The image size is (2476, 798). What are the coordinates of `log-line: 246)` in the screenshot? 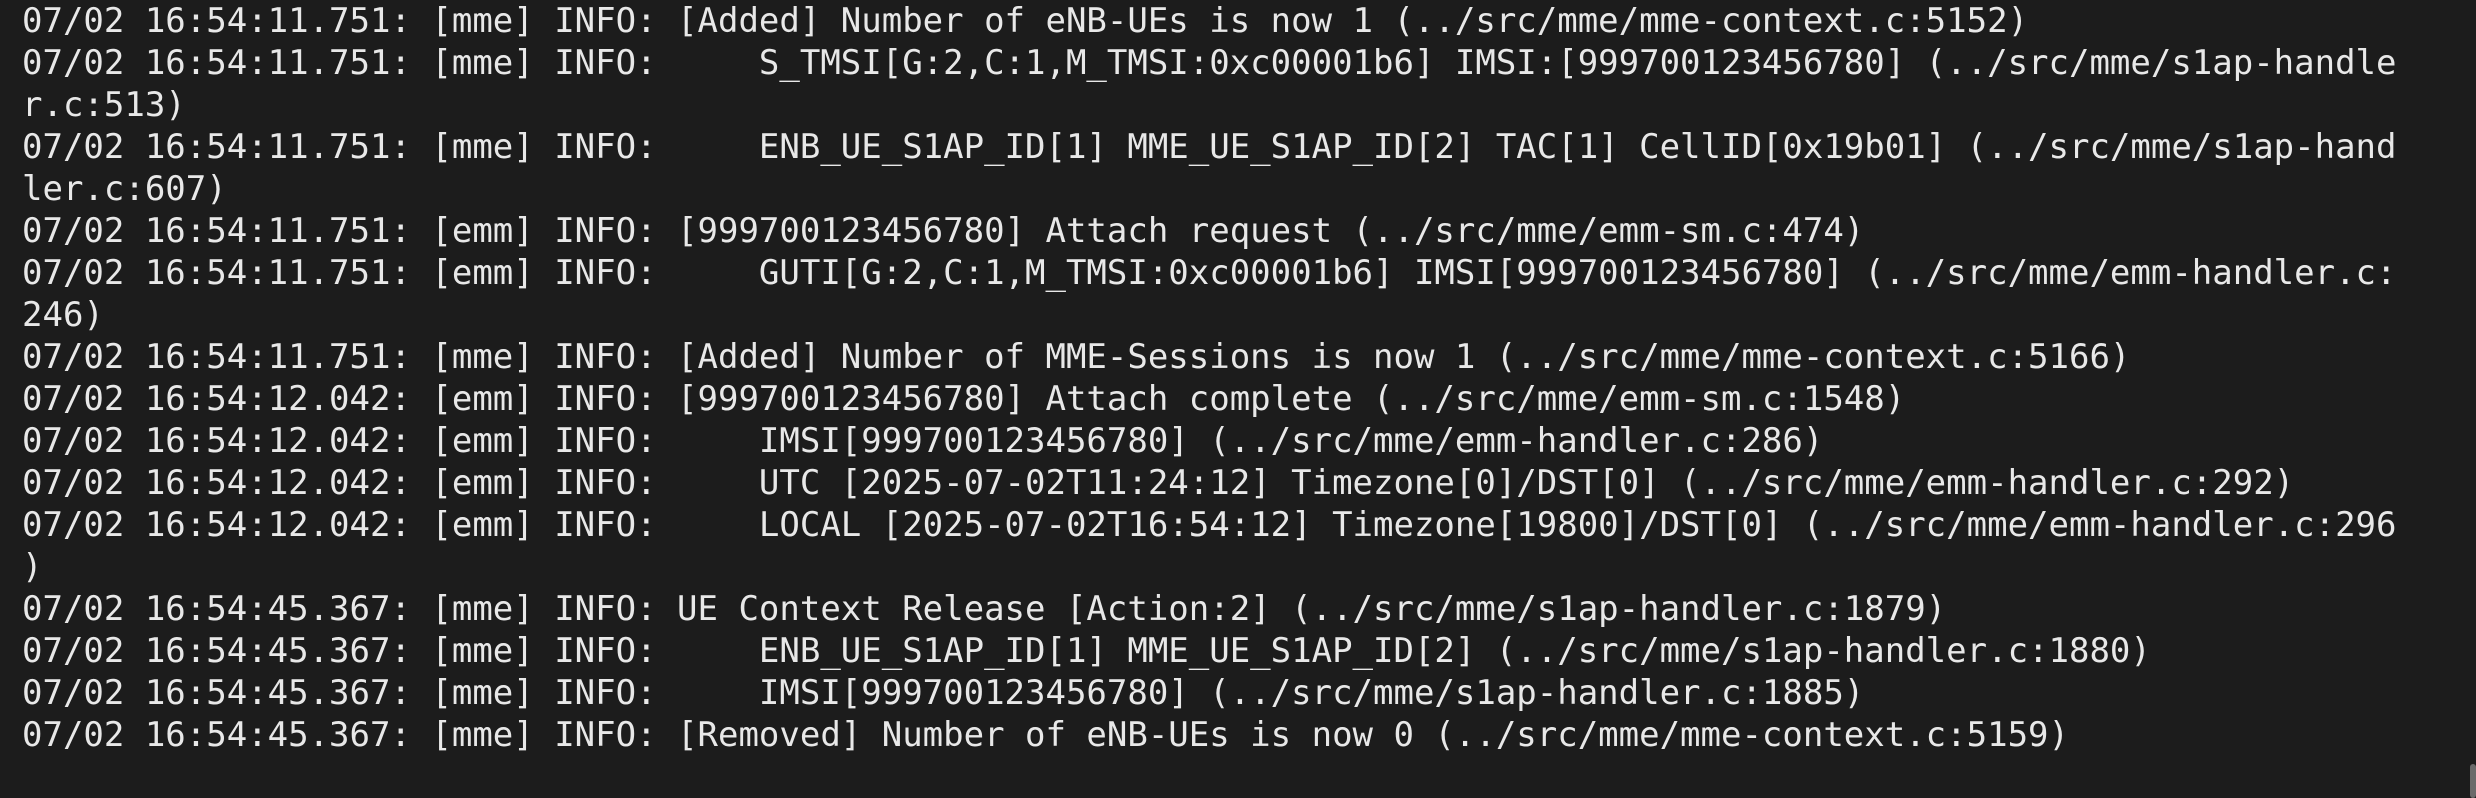 It's located at (63, 315).